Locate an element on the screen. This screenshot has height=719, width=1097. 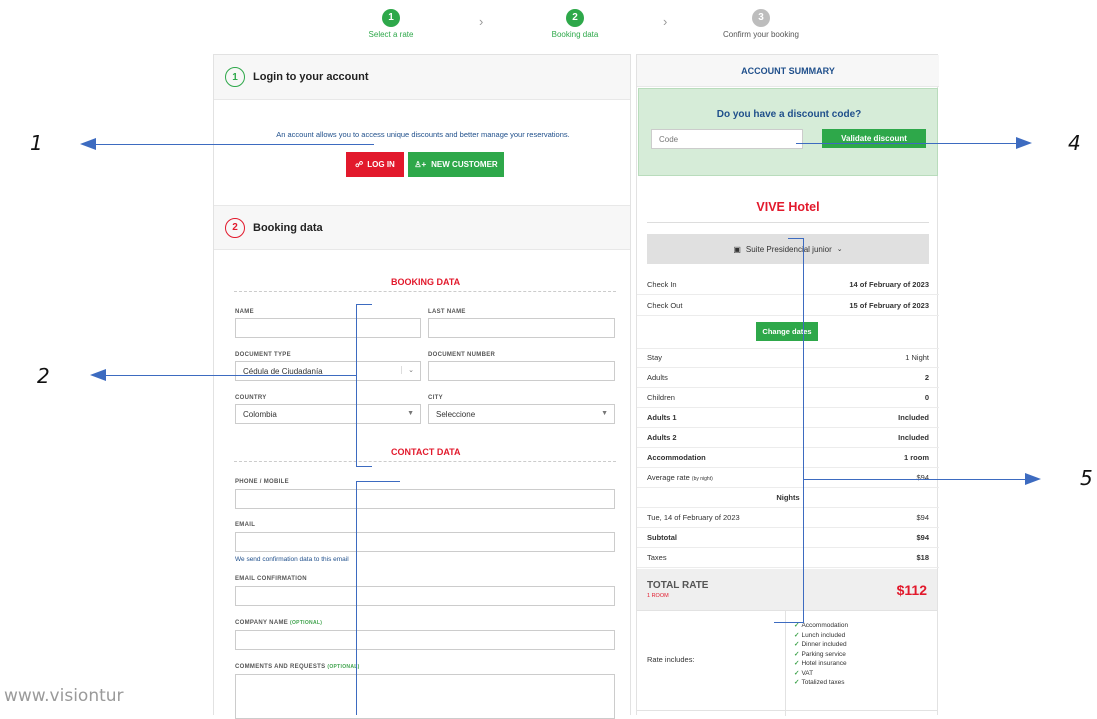
callout-number: 5 is located at coordinates (1086, 478).